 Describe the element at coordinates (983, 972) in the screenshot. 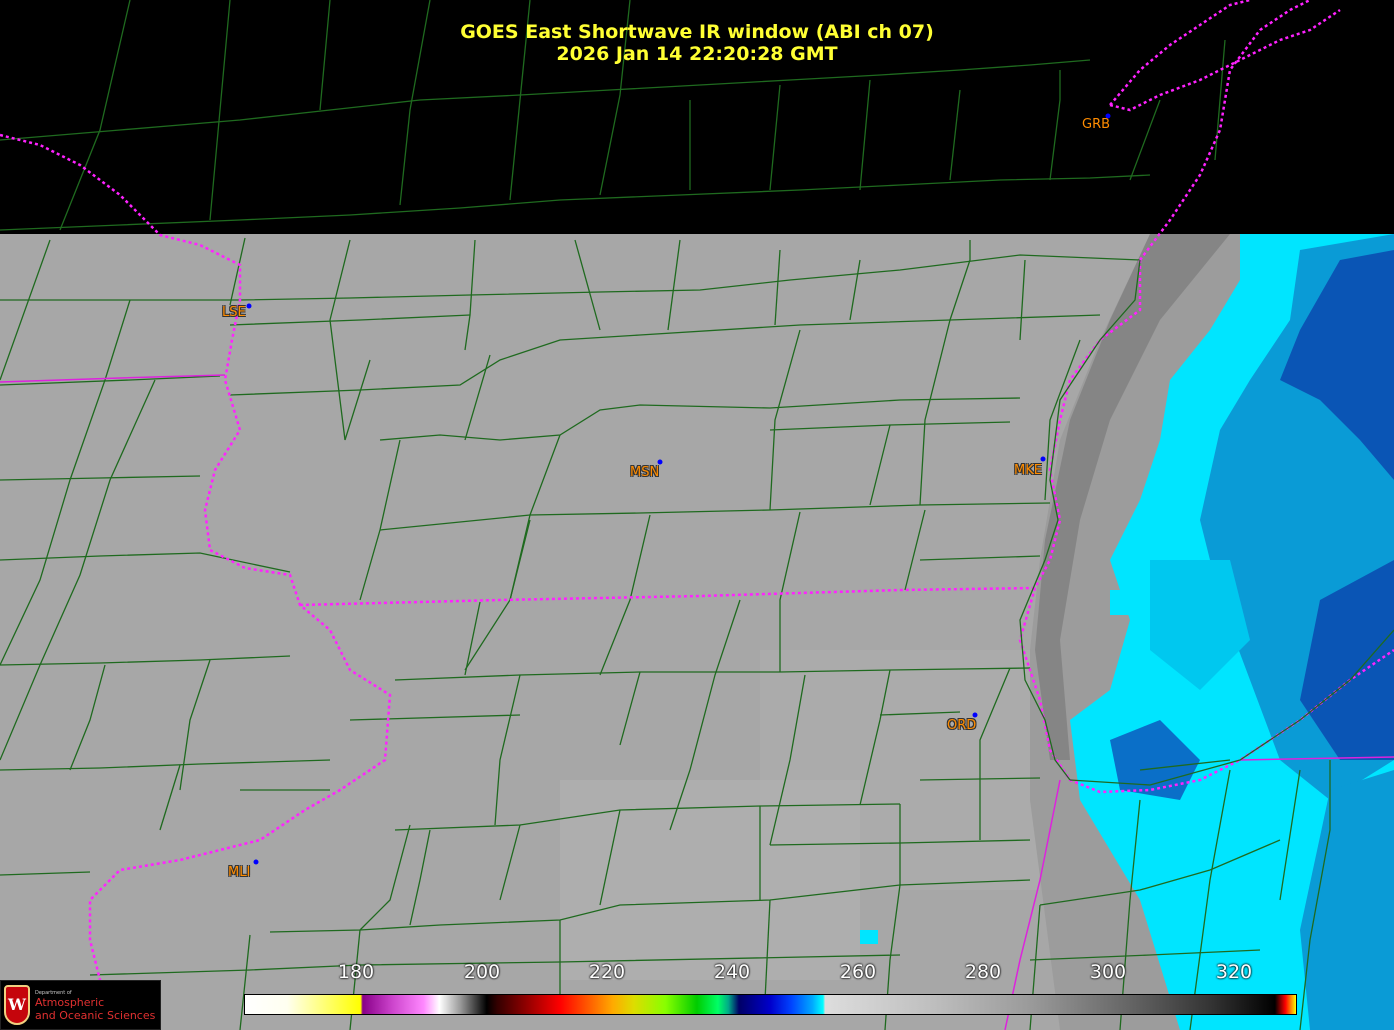

I see `colorbar-tick: 280` at that location.